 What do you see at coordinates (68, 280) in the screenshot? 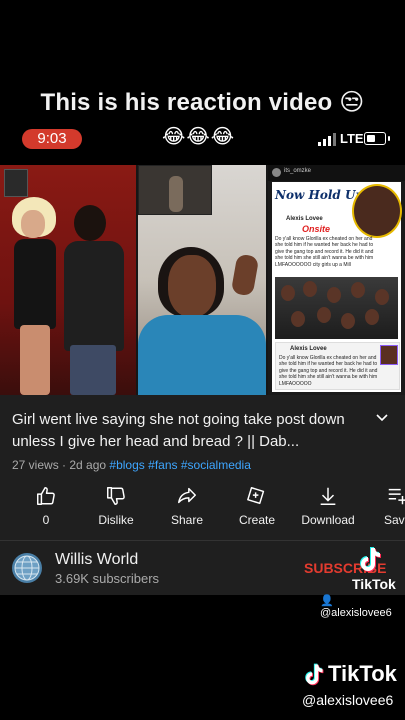
I see `video-panel-couple` at bounding box center [68, 280].